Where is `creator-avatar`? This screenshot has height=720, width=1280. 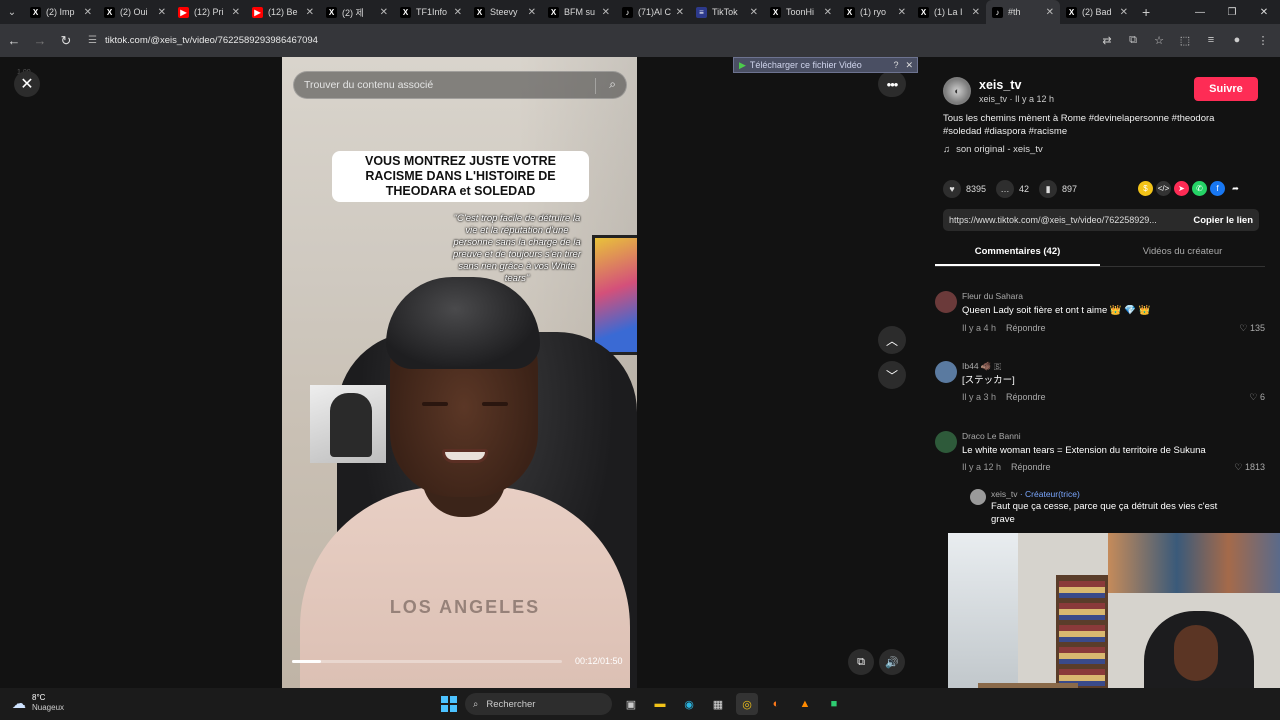
creator-avatar is located at coordinates (978, 497).